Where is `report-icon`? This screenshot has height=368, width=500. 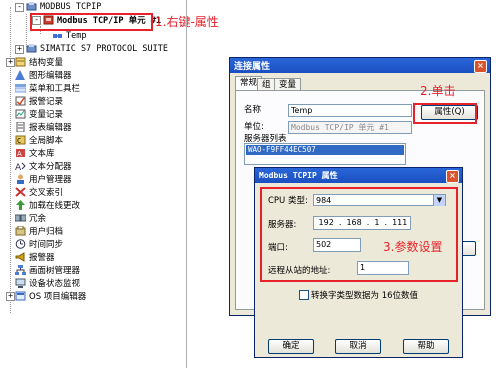
report-icon is located at coordinates (20, 126).